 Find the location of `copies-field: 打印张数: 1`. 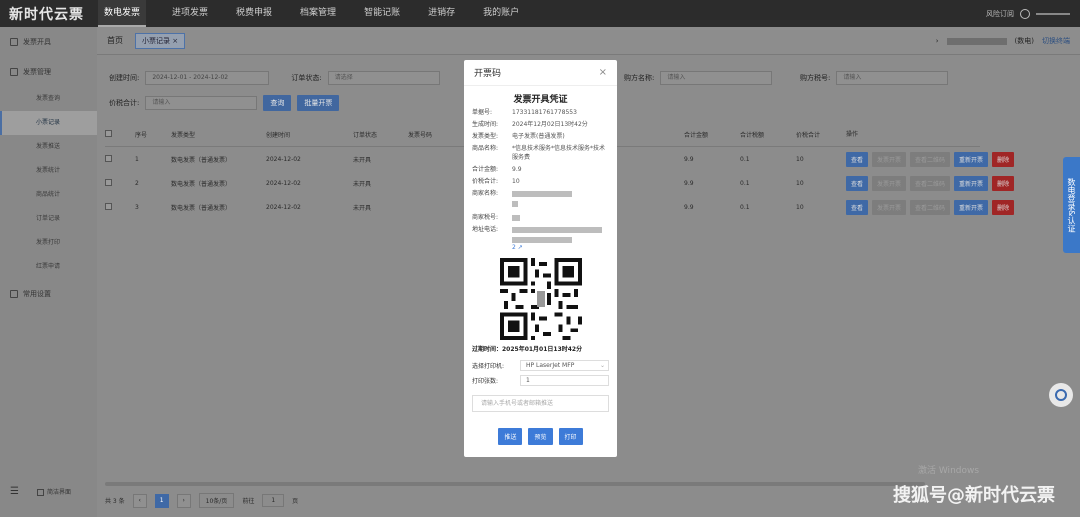

copies-field: 打印张数: 1 is located at coordinates (540, 380).